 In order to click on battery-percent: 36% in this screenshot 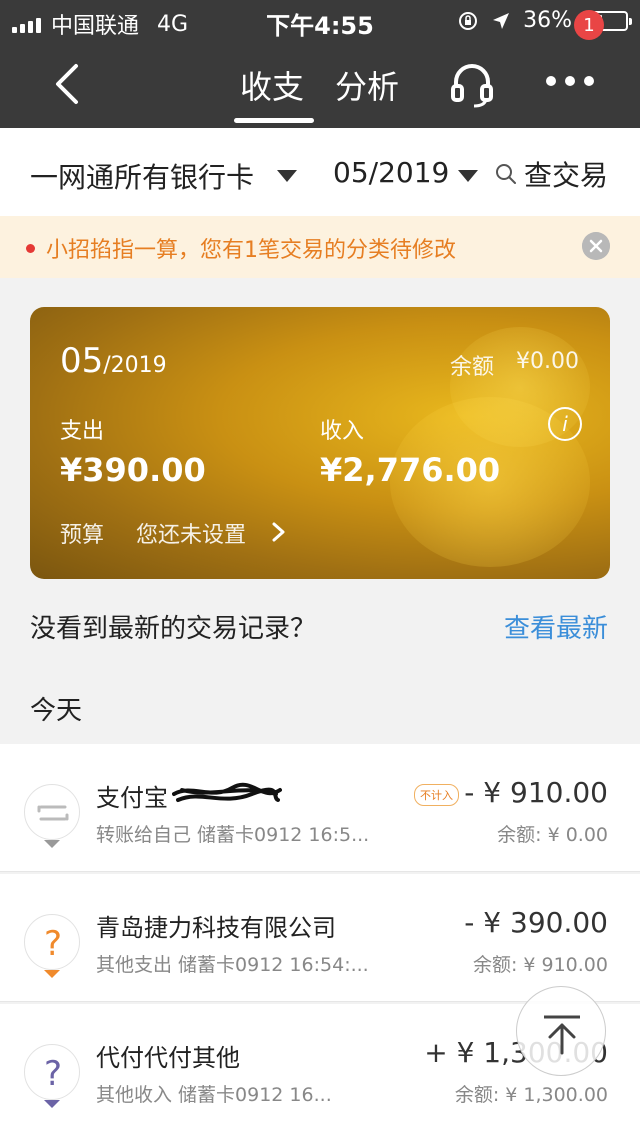, I will do `click(547, 20)`.